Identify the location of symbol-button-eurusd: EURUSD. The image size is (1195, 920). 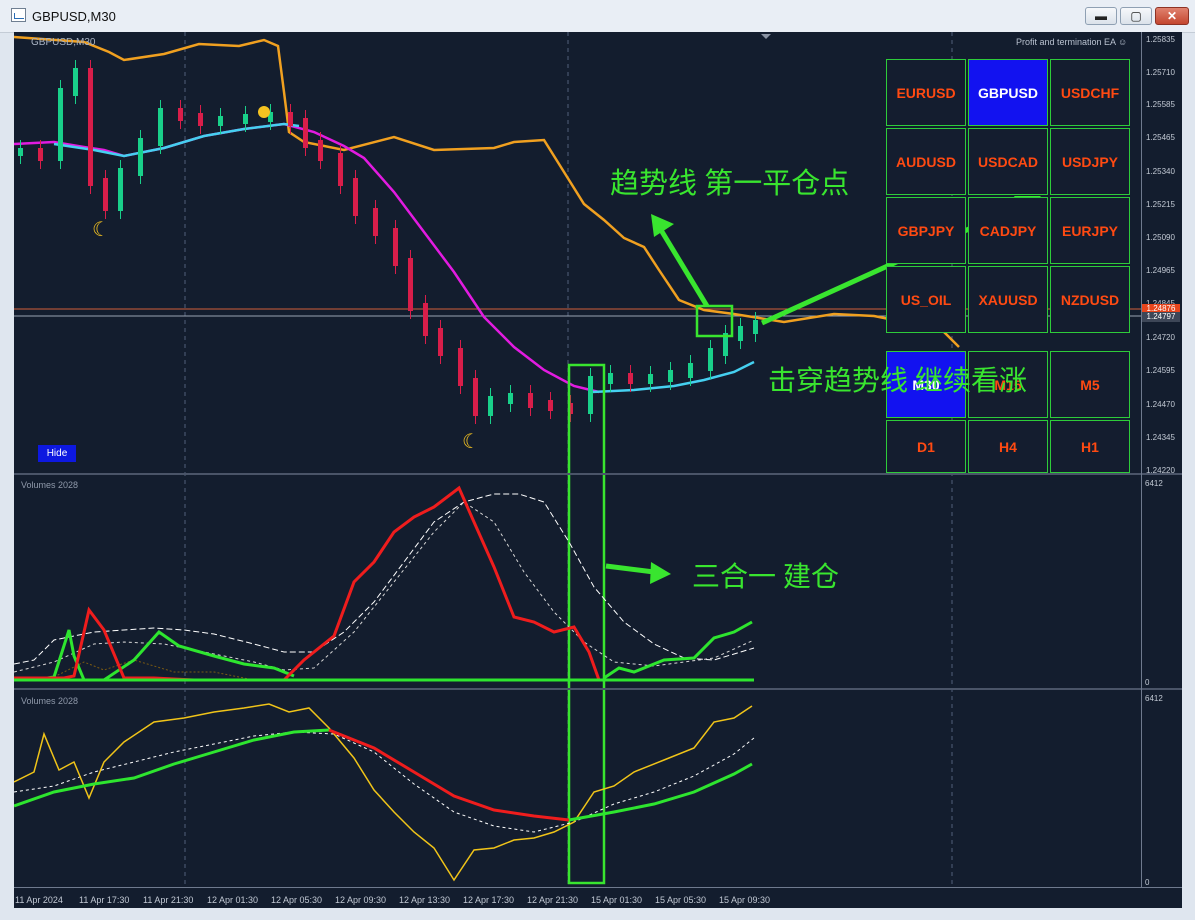
(926, 92).